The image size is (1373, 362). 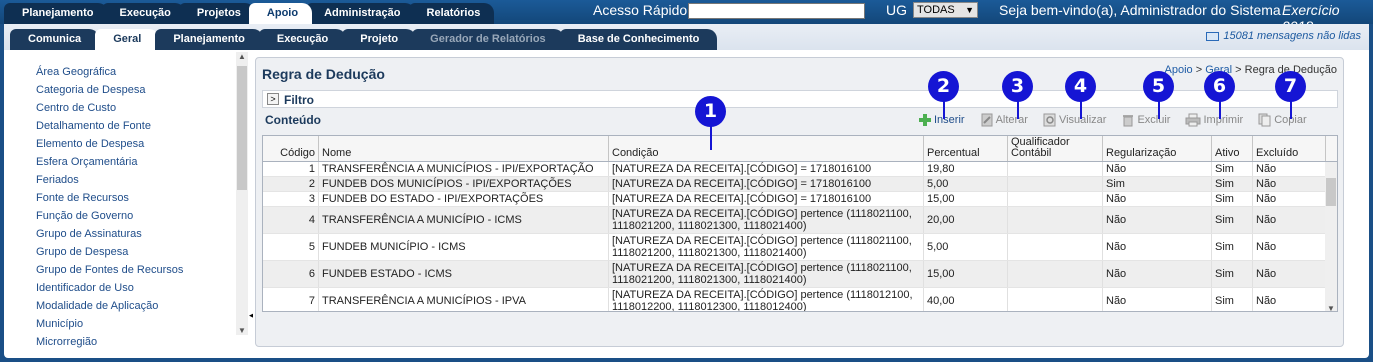 What do you see at coordinates (291, 299) in the screenshot?
I see `cell-code: 7` at bounding box center [291, 299].